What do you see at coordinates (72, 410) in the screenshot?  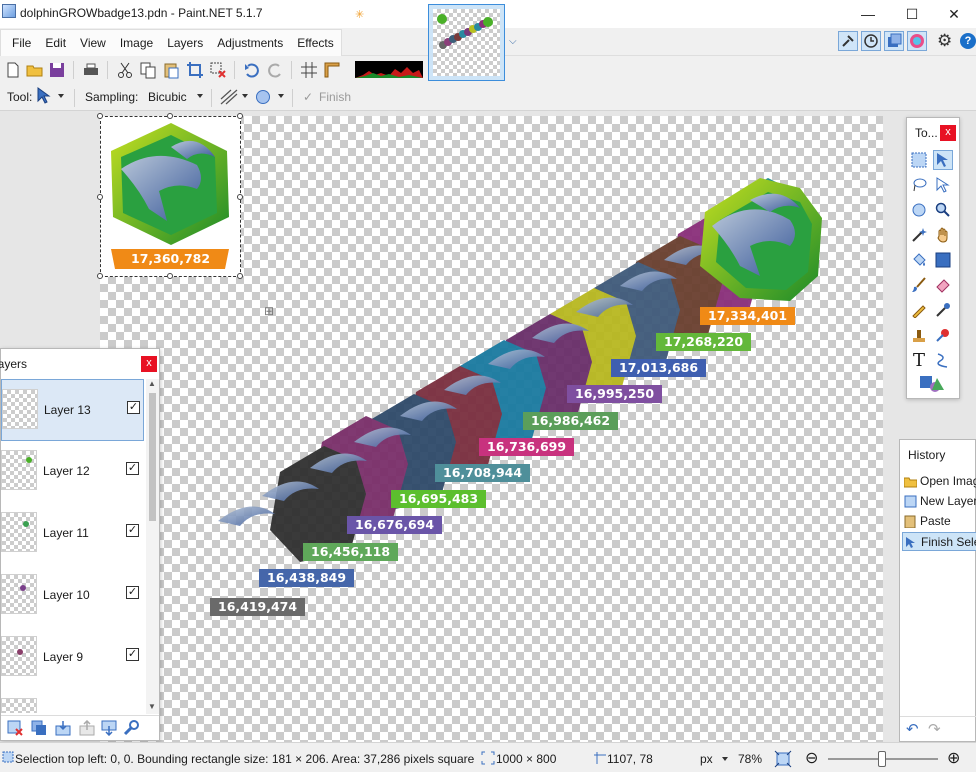 I see `layer-row: Layer 13 ✓` at bounding box center [72, 410].